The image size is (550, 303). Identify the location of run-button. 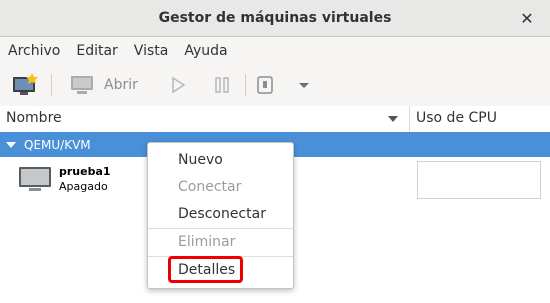
(178, 85).